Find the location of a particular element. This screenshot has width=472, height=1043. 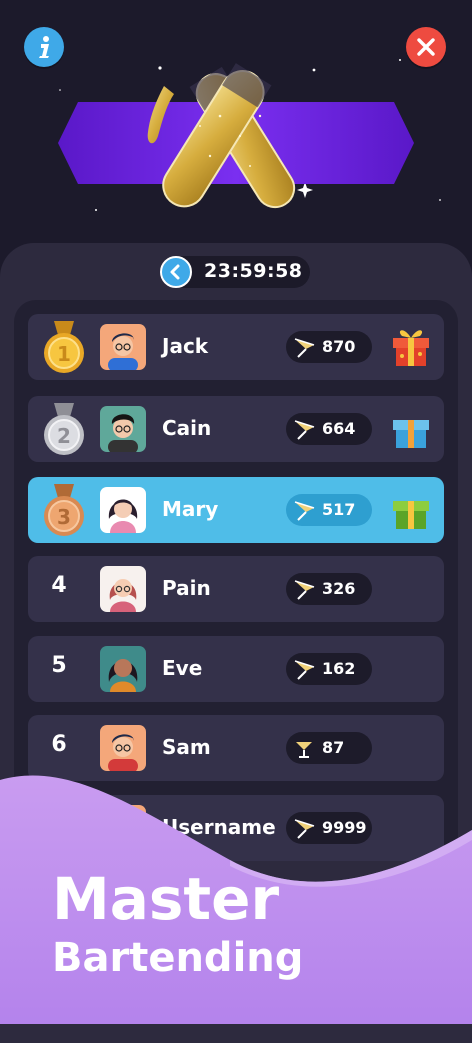

medal-rank: 3 is located at coordinates (64, 517).